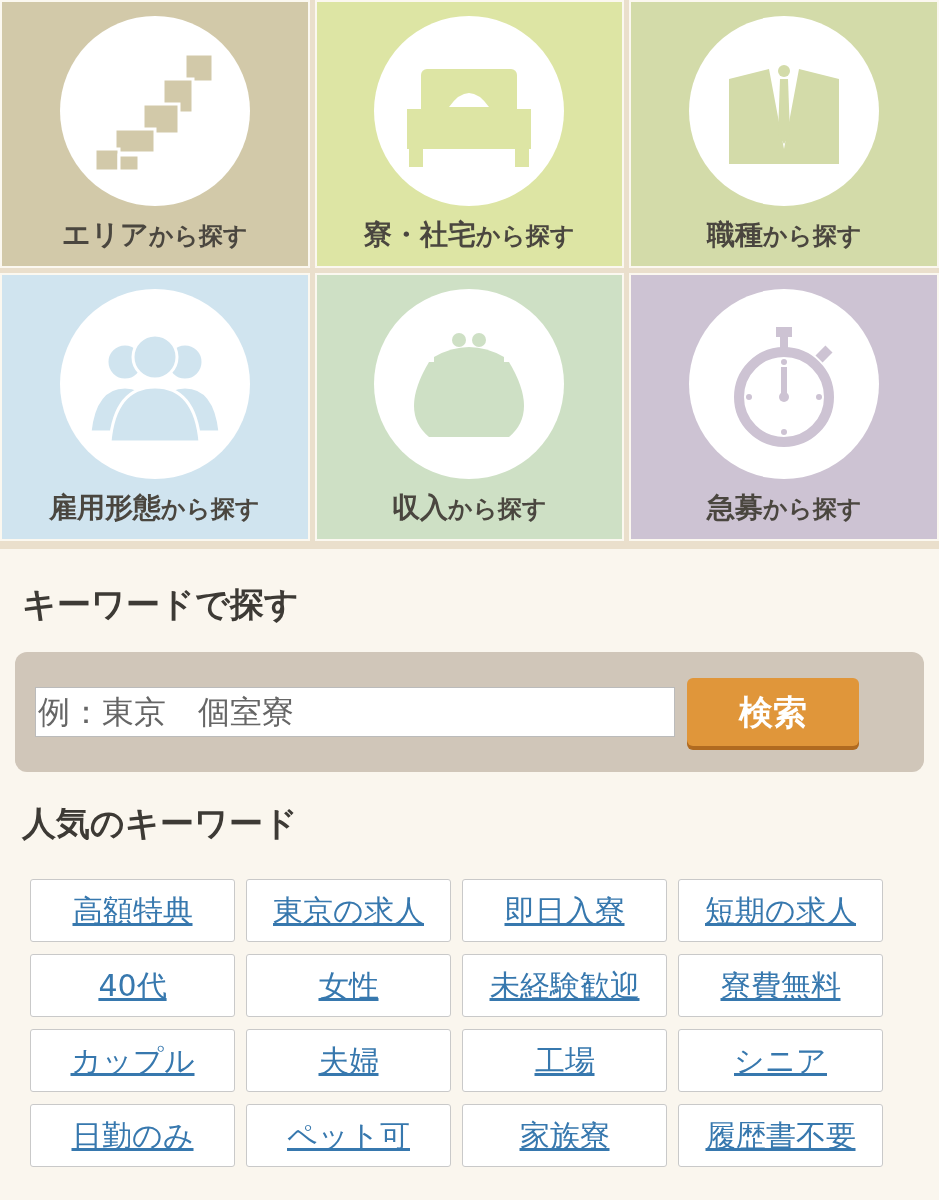 Image resolution: width=939 pixels, height=1200 pixels. What do you see at coordinates (348, 1135) in the screenshot?
I see `keyword-tag: ペット可` at bounding box center [348, 1135].